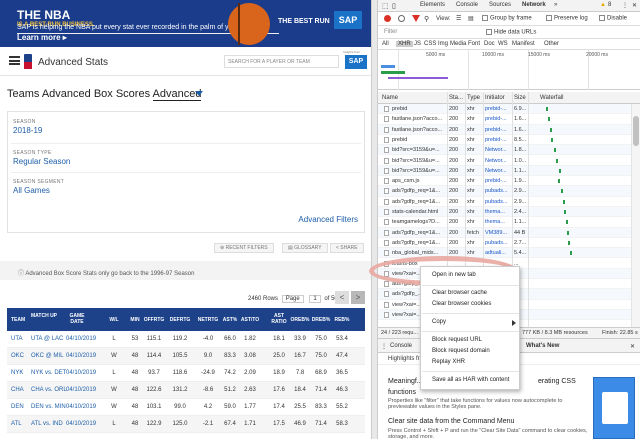 This screenshot has height=439, width=640. What do you see at coordinates (567, 18) in the screenshot?
I see `preserve-log: Preserve log` at bounding box center [567, 18].